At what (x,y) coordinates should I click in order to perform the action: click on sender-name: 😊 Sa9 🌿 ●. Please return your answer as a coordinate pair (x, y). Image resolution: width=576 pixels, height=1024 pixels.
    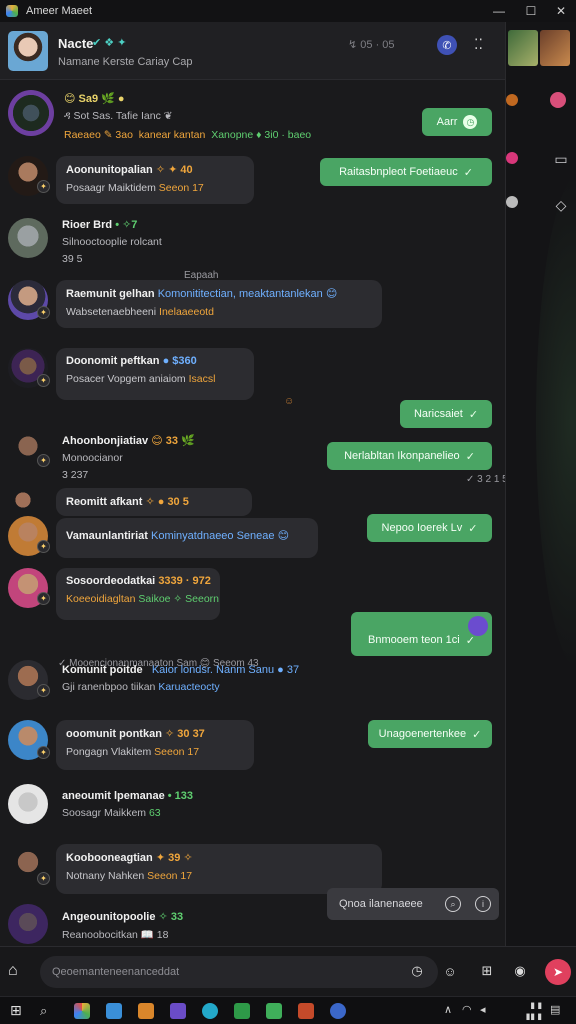
    Looking at the image, I should click on (94, 99).